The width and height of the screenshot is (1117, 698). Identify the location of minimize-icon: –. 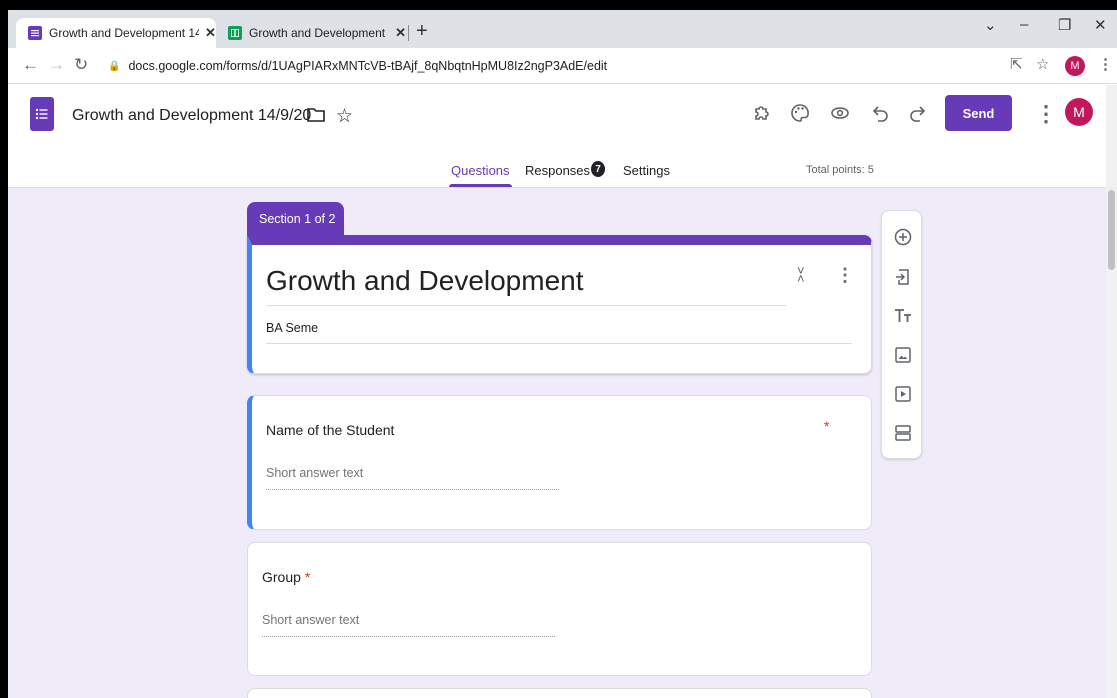
(1024, 24).